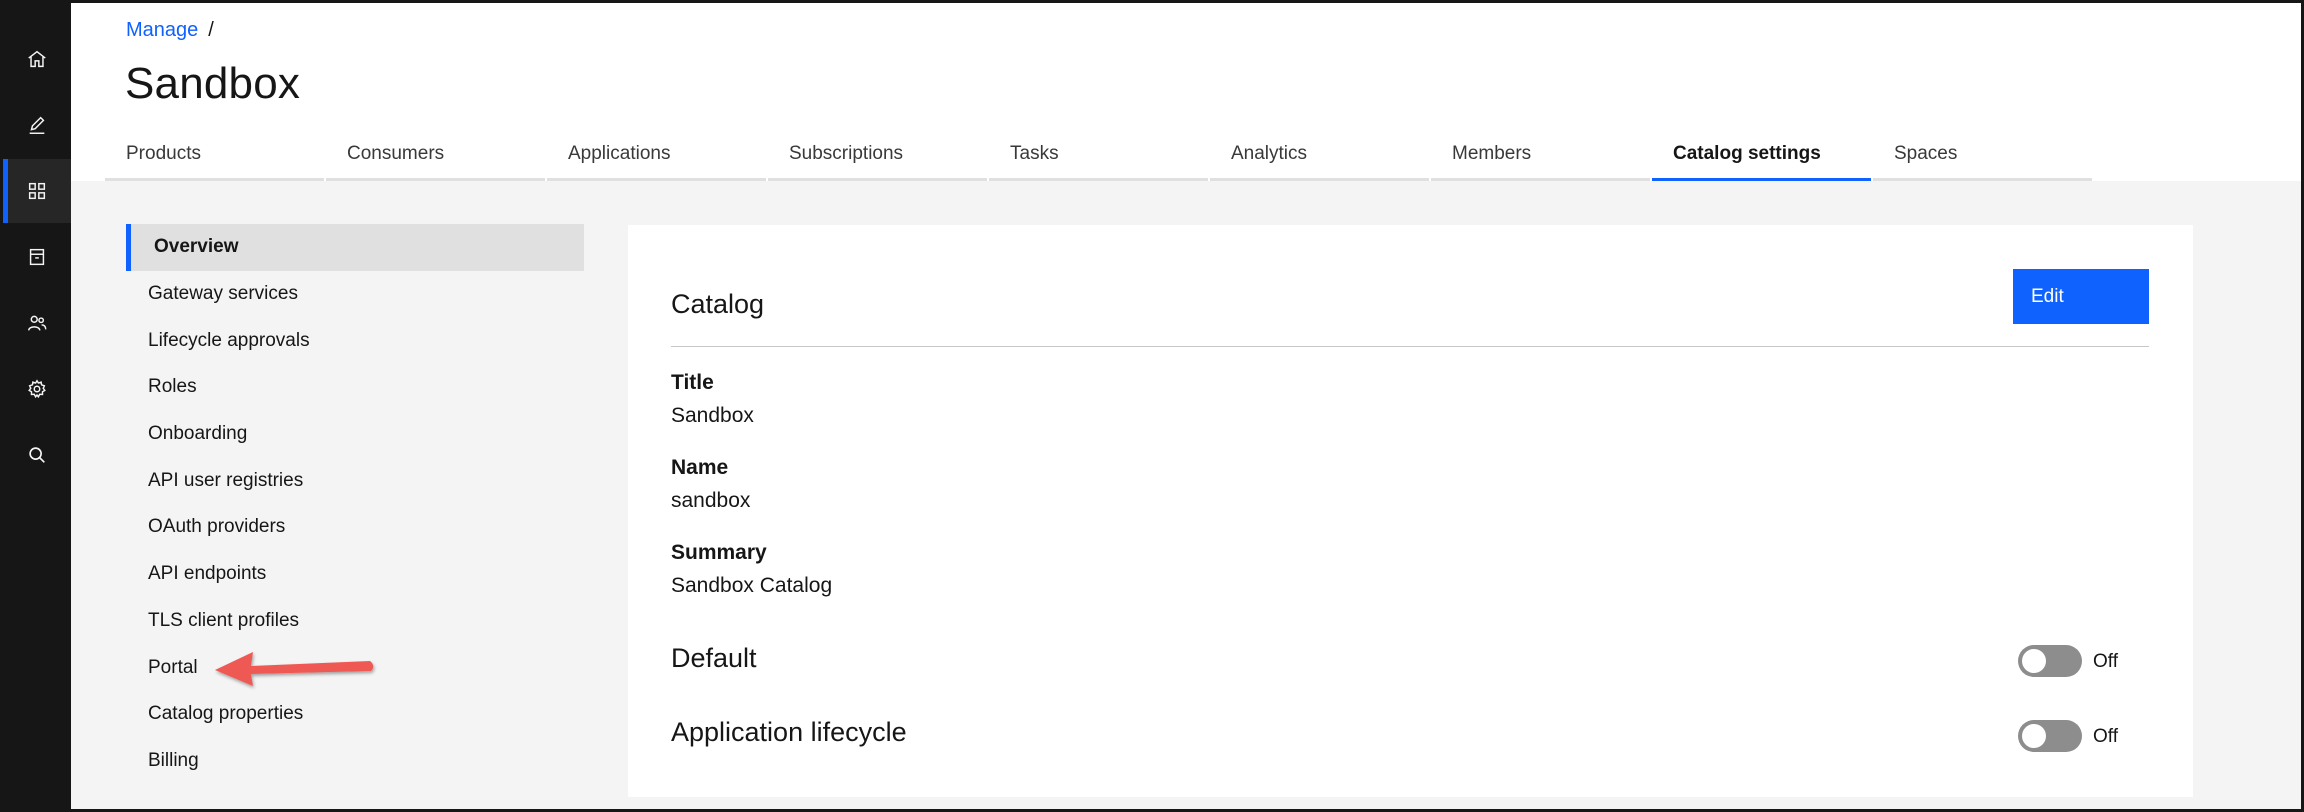 The width and height of the screenshot is (2304, 812). I want to click on rail-develop, so click(37, 125).